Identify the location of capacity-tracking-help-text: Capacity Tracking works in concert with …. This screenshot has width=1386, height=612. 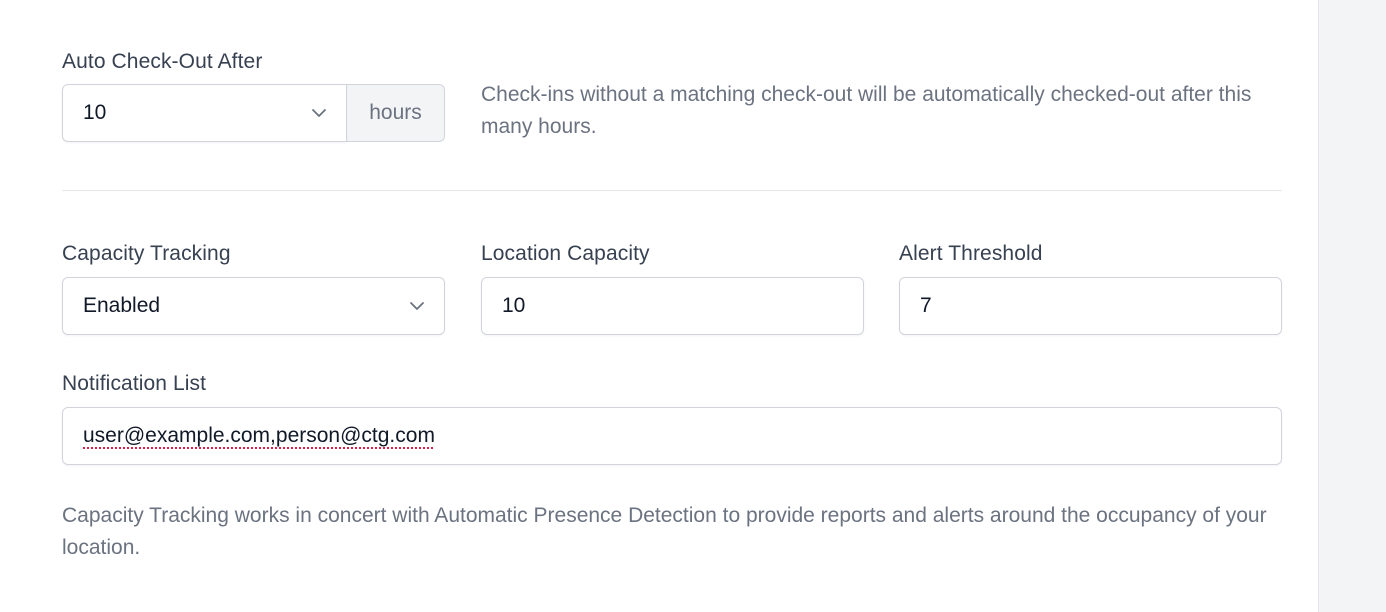
(664, 531).